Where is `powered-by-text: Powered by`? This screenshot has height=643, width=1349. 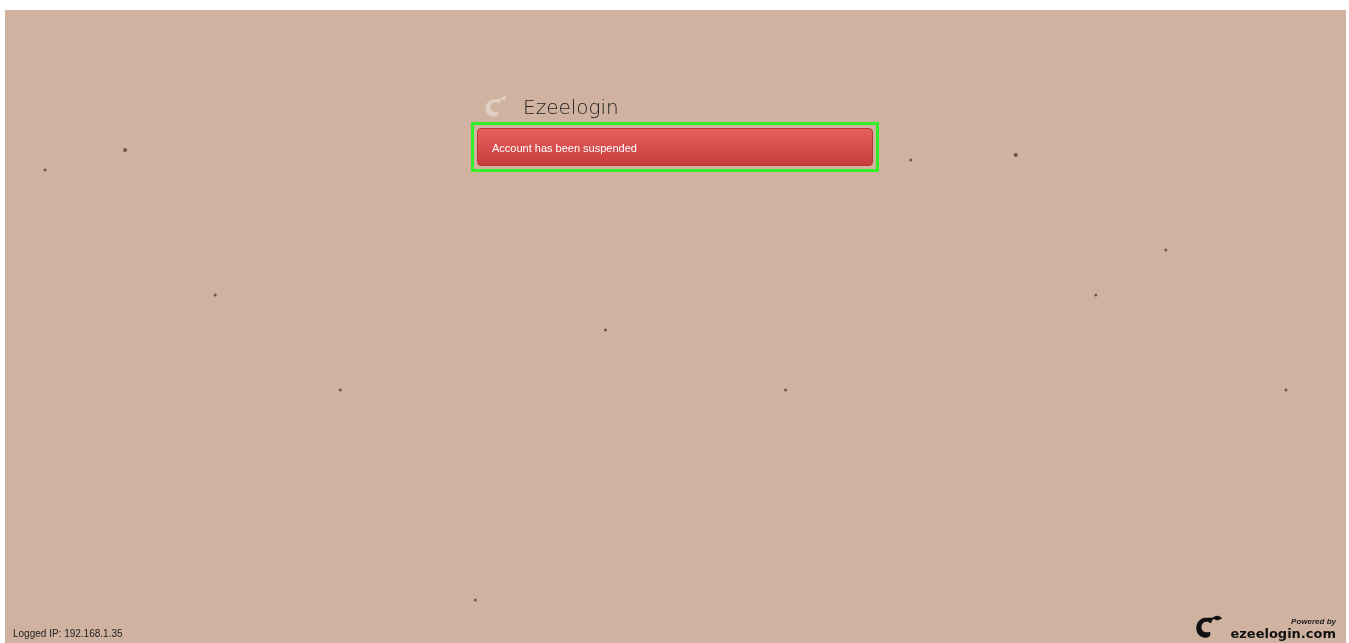 powered-by-text: Powered by is located at coordinates (1313, 621).